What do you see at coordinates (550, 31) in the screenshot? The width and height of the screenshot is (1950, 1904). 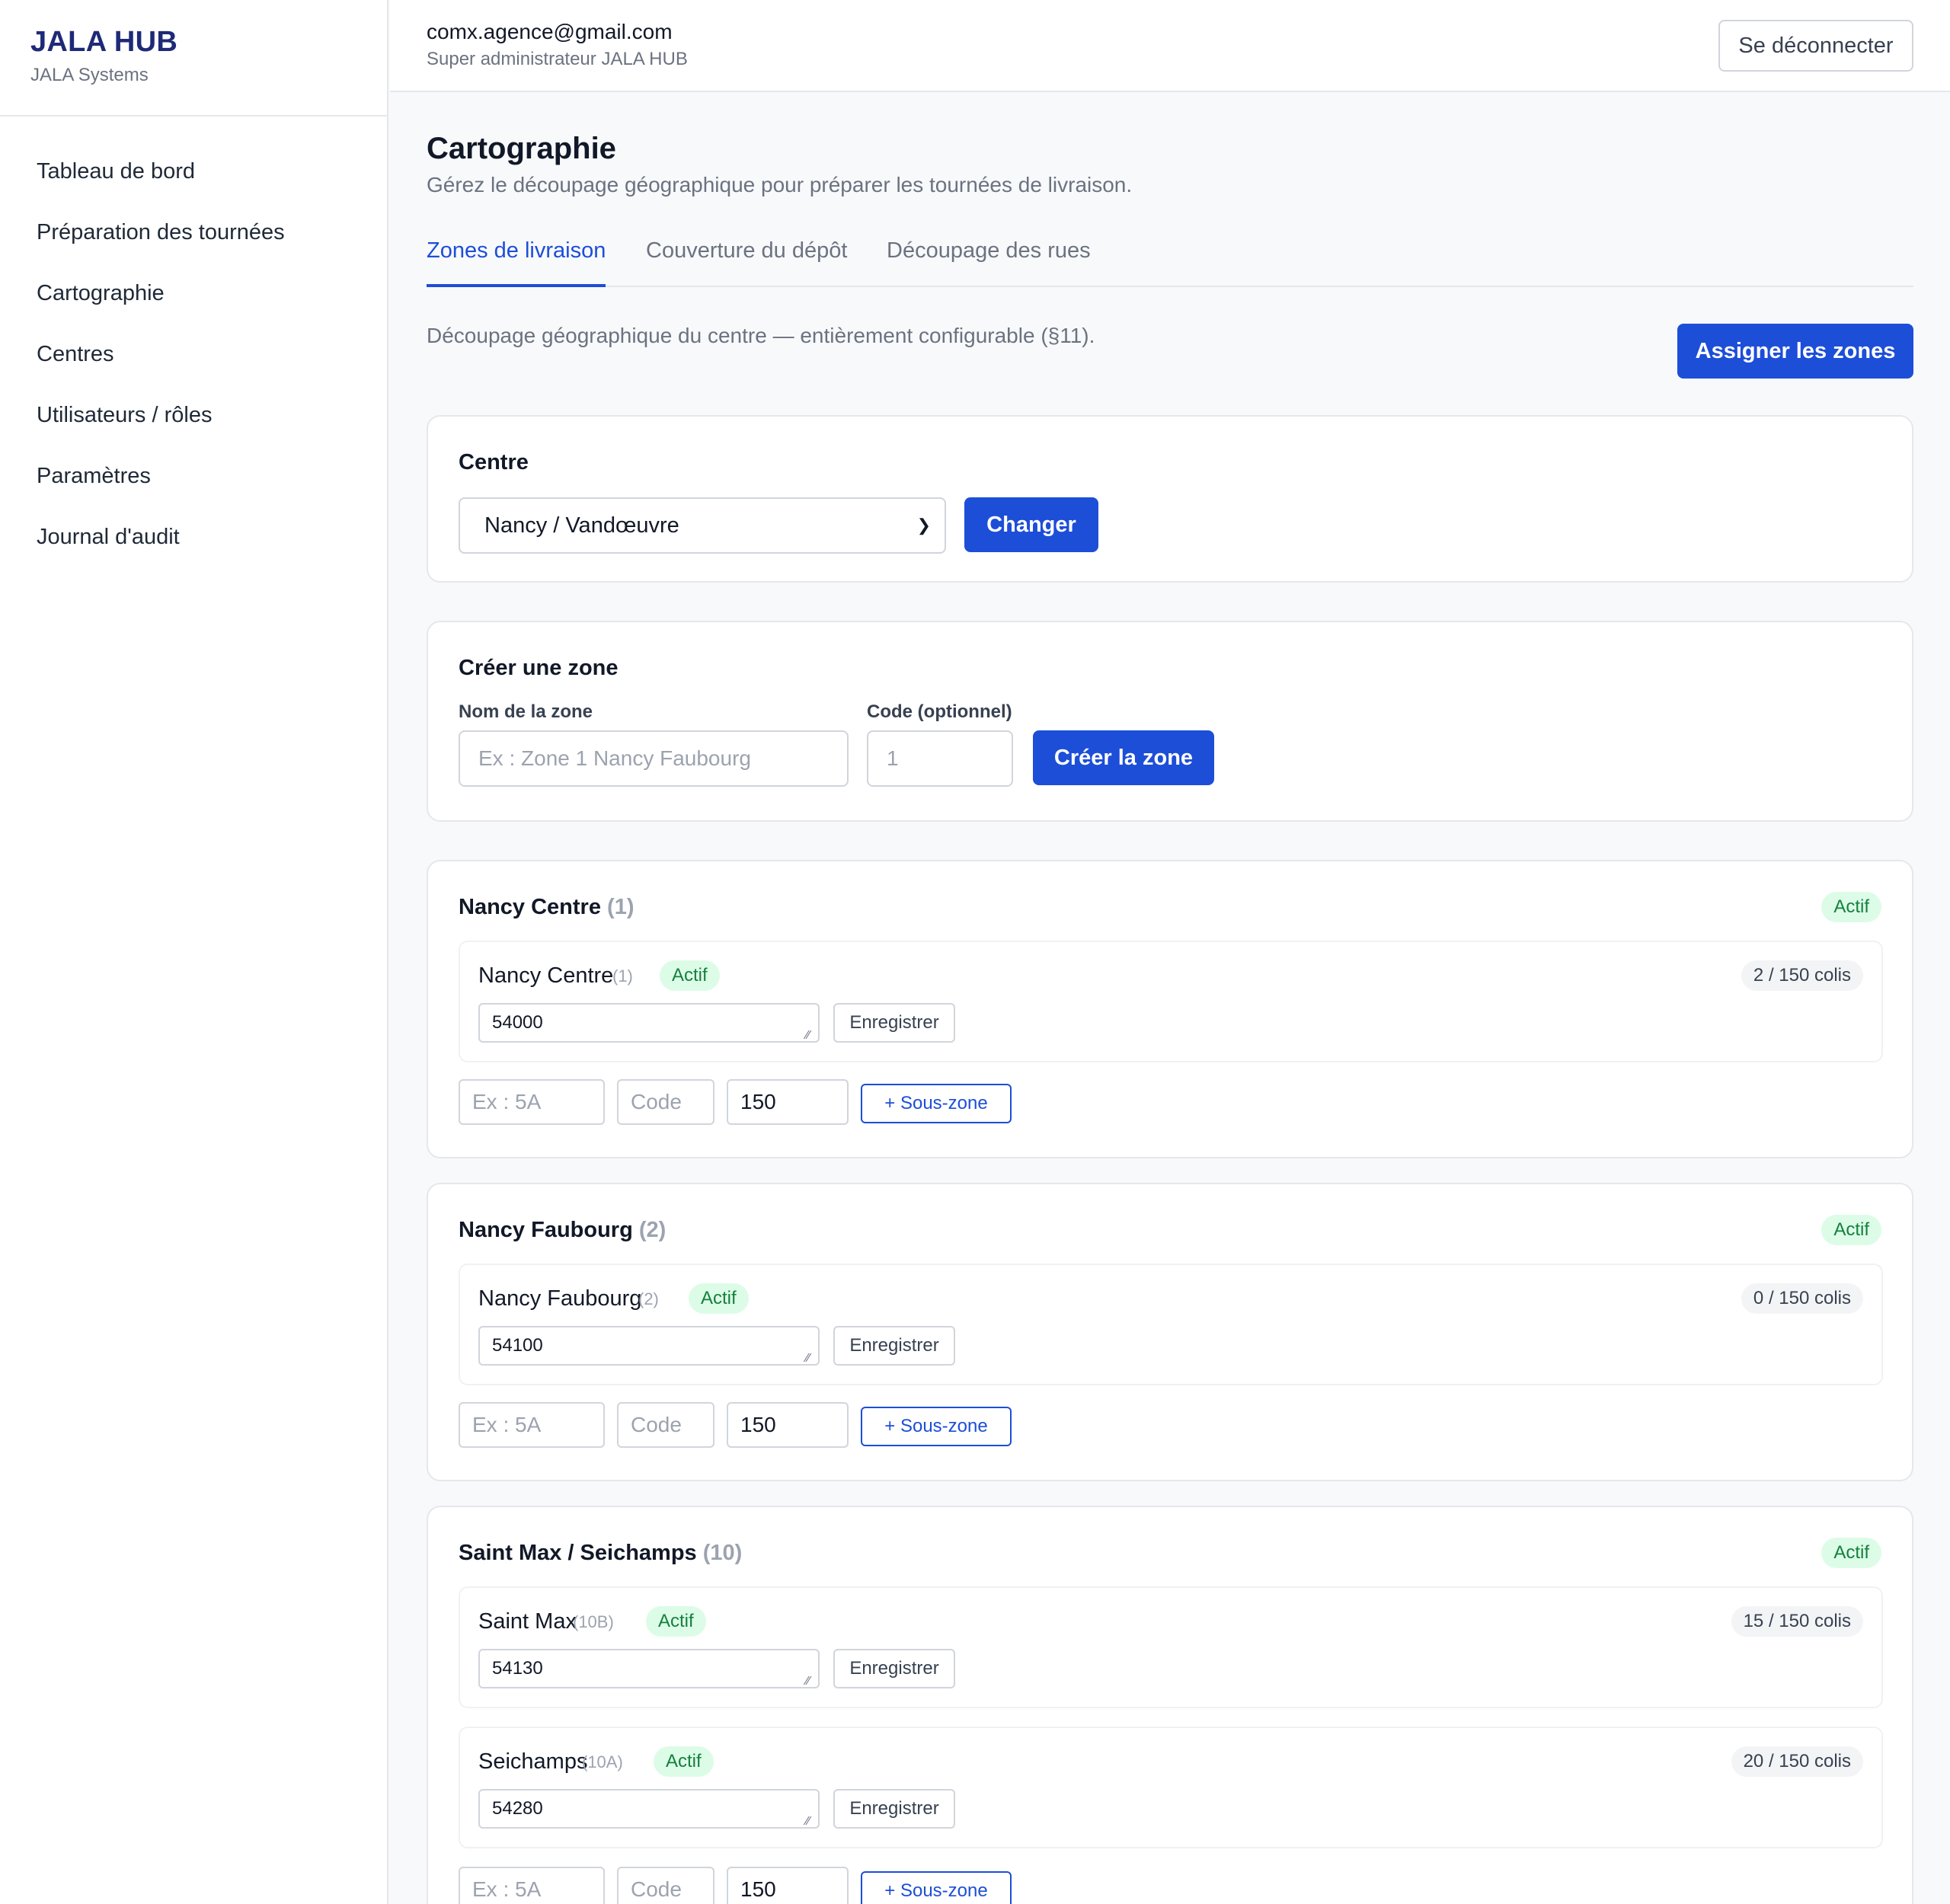 I see `user-email: comx.agence@gmail.com` at bounding box center [550, 31].